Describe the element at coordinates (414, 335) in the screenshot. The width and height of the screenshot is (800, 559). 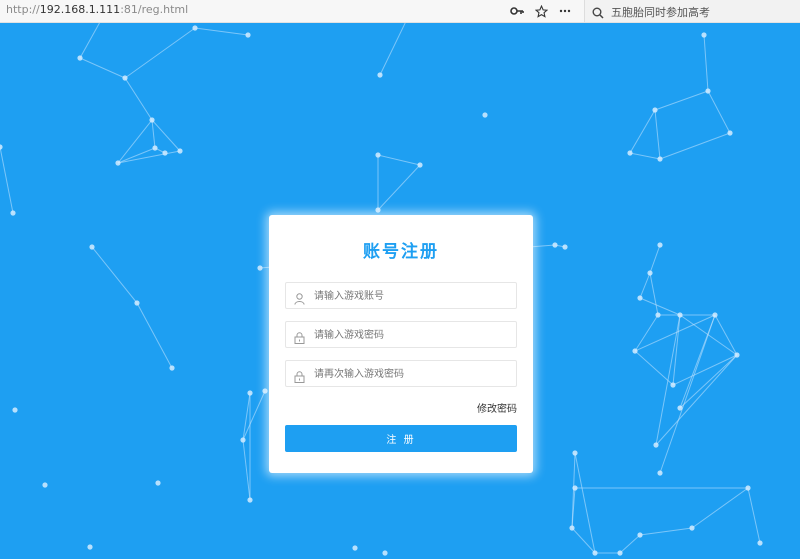
I see `password-input` at that location.